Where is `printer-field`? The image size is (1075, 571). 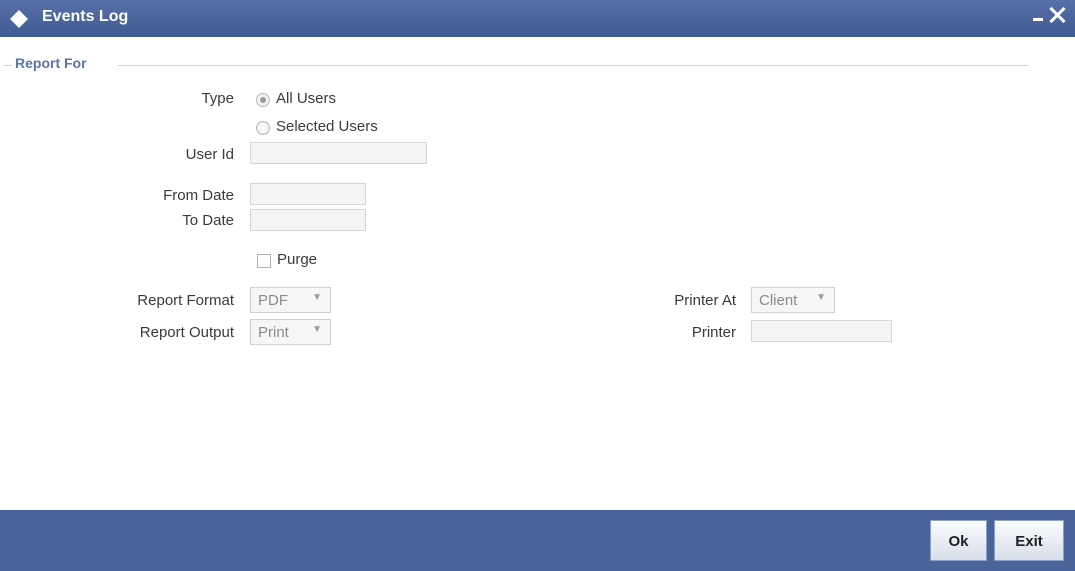 printer-field is located at coordinates (821, 331).